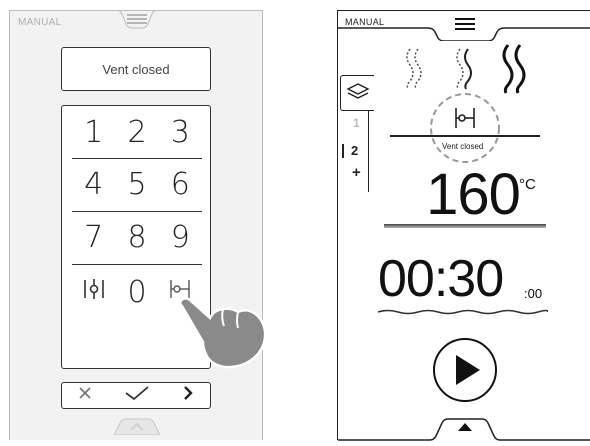 The height and width of the screenshot is (446, 590). Describe the element at coordinates (527, 184) in the screenshot. I see `temperature-unit: °C` at that location.